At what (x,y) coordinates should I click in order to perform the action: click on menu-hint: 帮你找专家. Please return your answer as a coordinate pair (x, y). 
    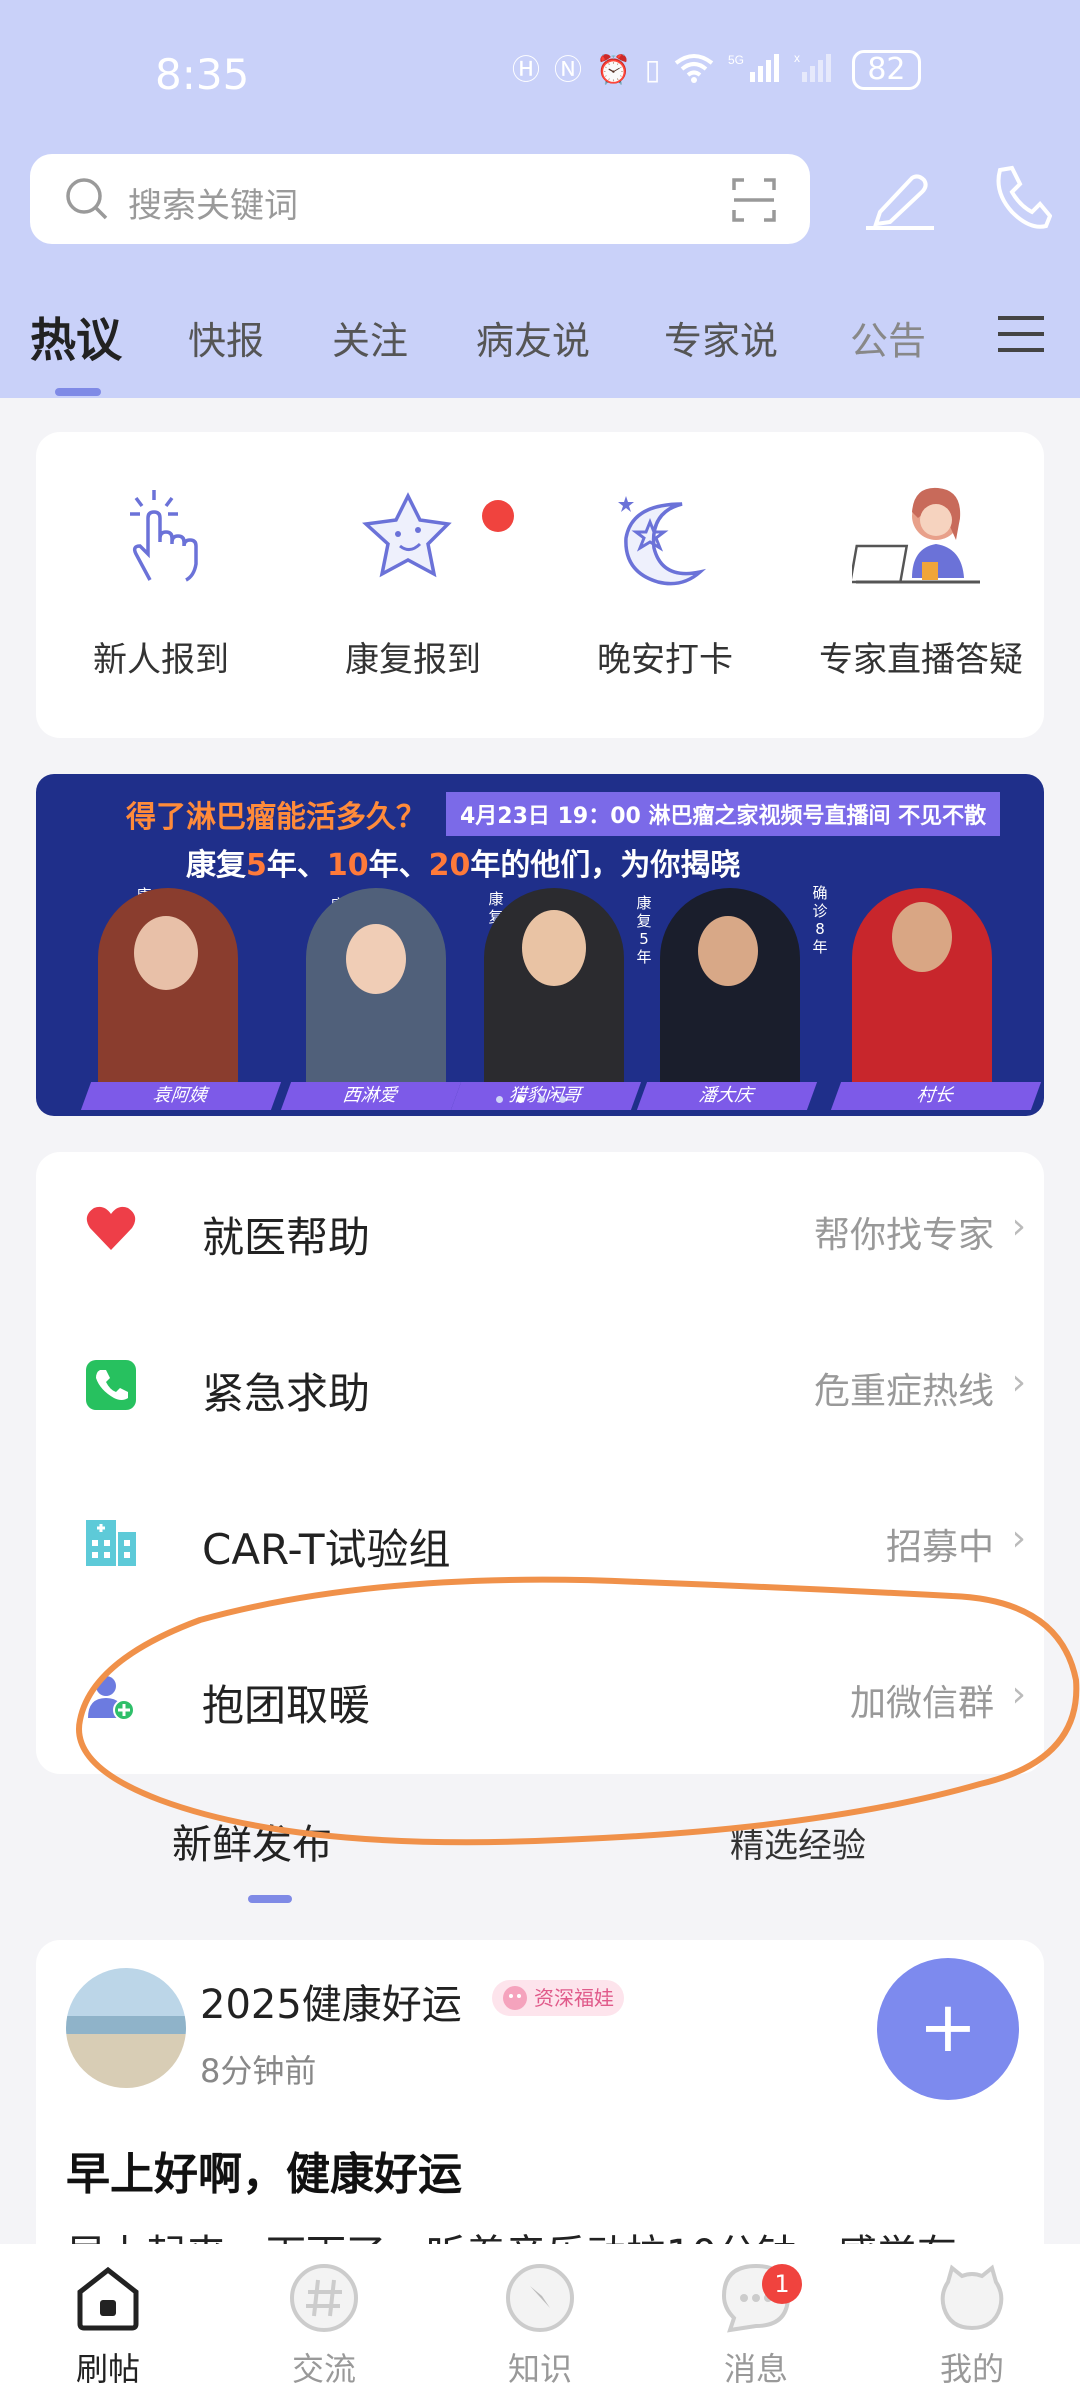
    Looking at the image, I should click on (903, 1235).